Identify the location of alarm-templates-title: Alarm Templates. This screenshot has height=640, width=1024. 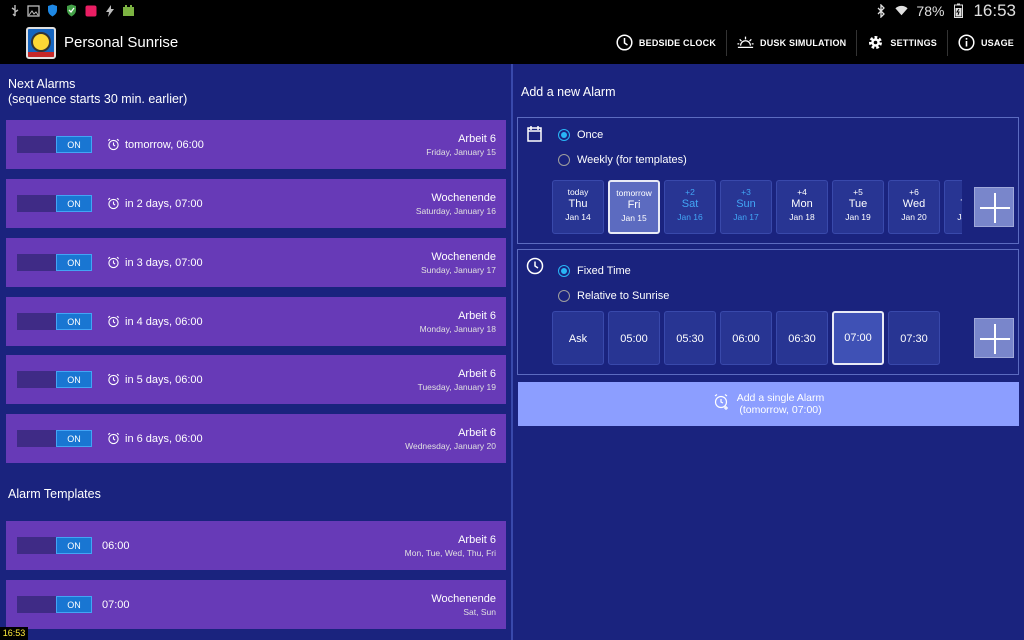
(54, 494).